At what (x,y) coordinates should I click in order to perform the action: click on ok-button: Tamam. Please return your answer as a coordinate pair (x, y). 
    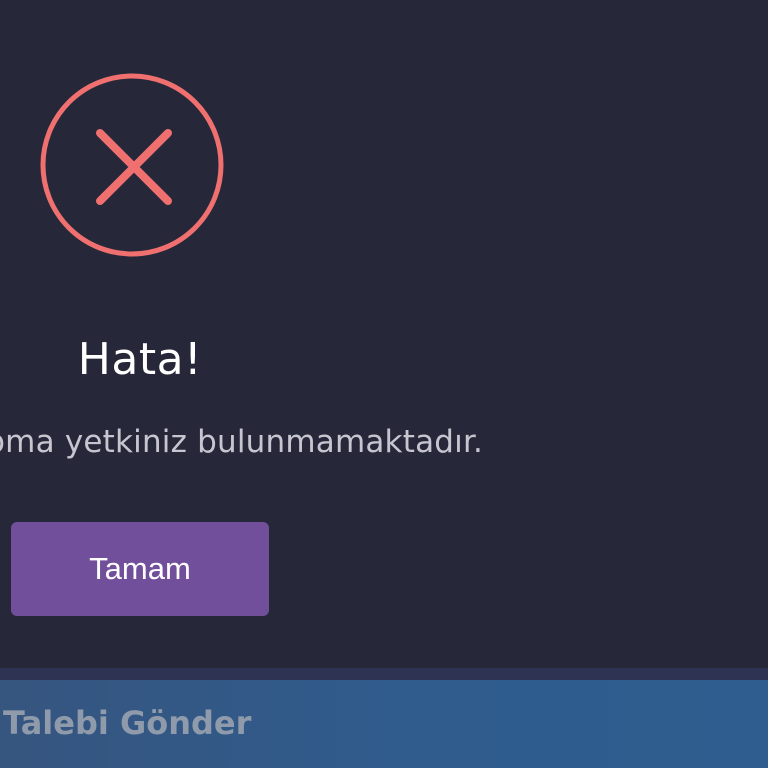
    Looking at the image, I should click on (140, 569).